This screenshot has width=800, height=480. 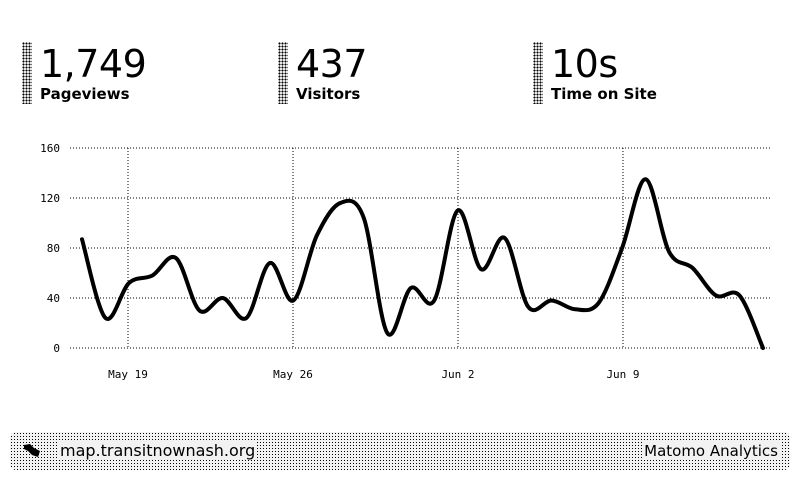 What do you see at coordinates (373, 374) in the screenshot?
I see `x-axis-ticks: May 19 May 26 Jun 2 Jun 9` at bounding box center [373, 374].